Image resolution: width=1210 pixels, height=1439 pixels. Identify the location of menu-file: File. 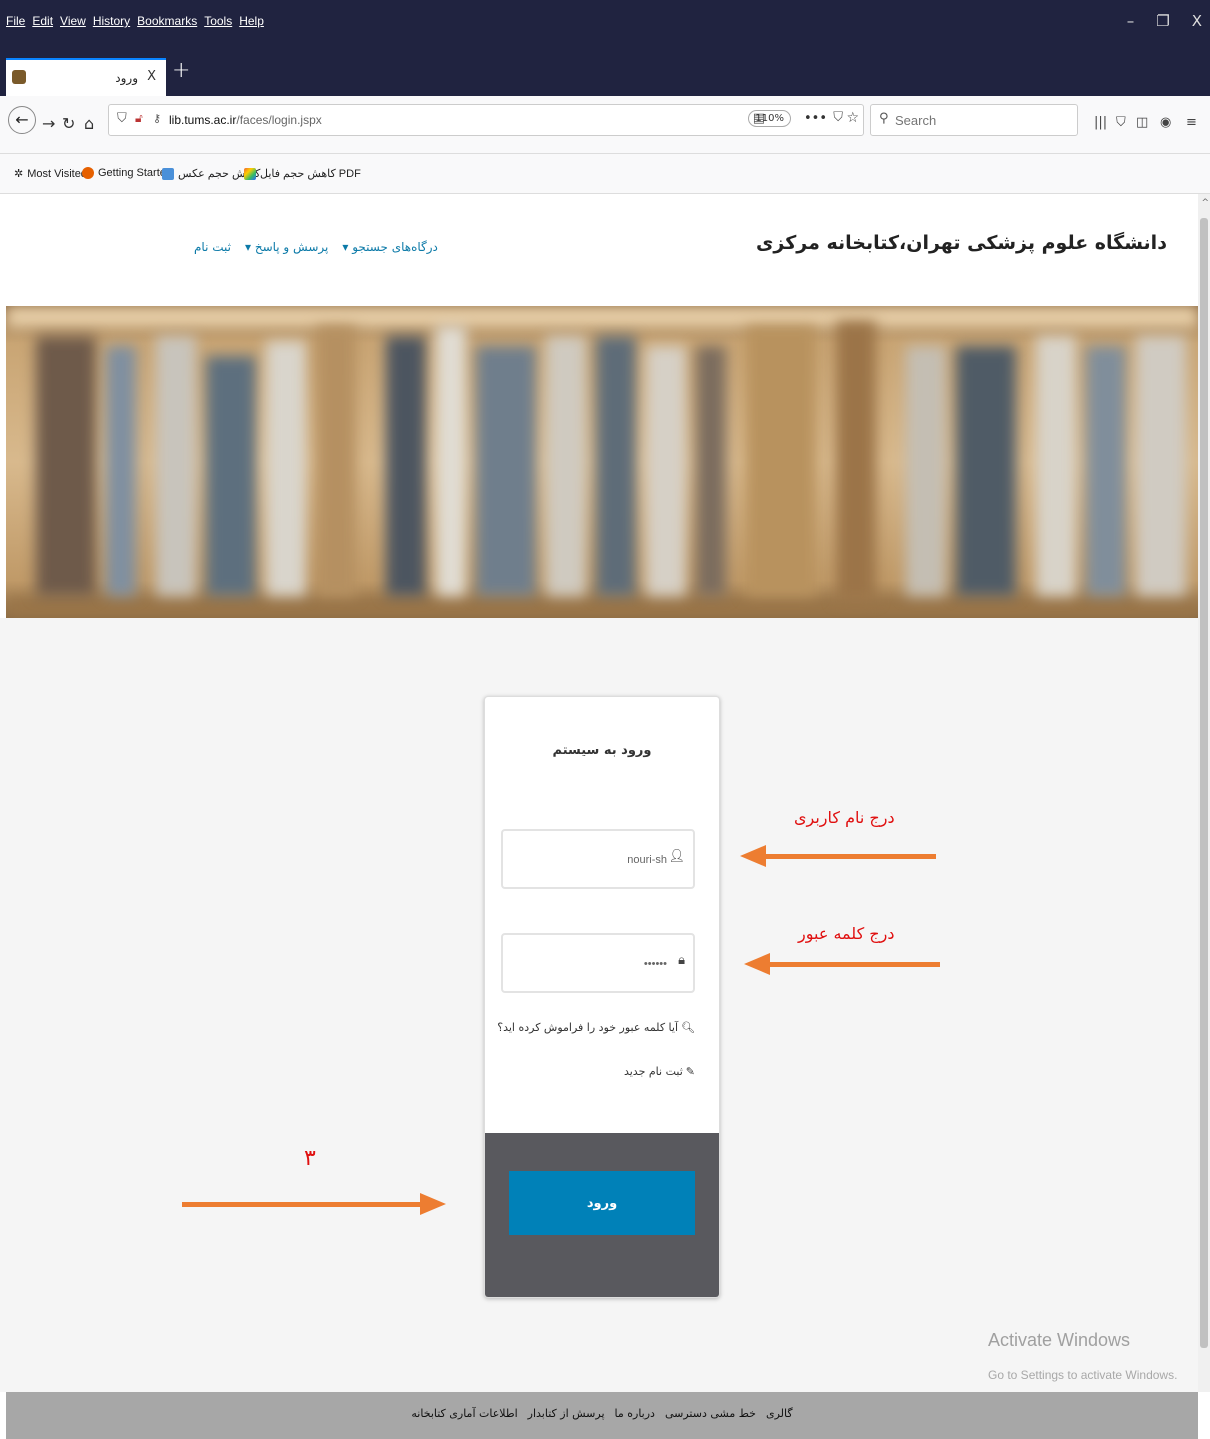
(15, 21).